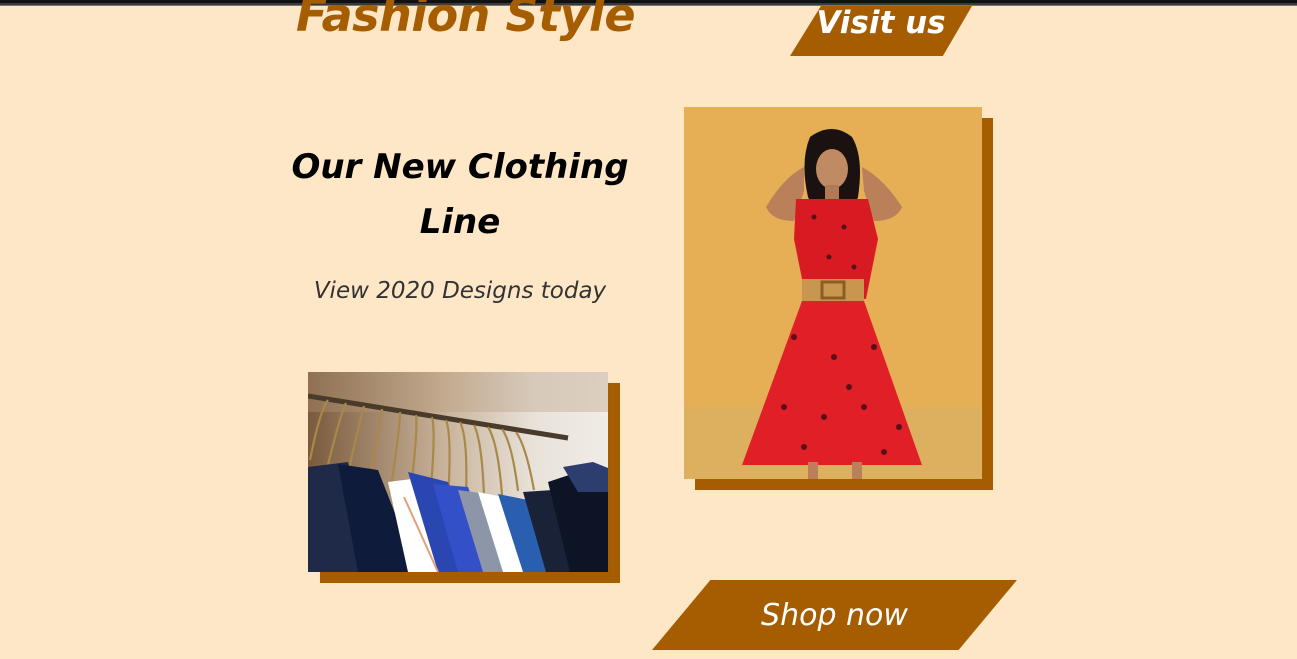  I want to click on clothing-rack-image, so click(458, 472).